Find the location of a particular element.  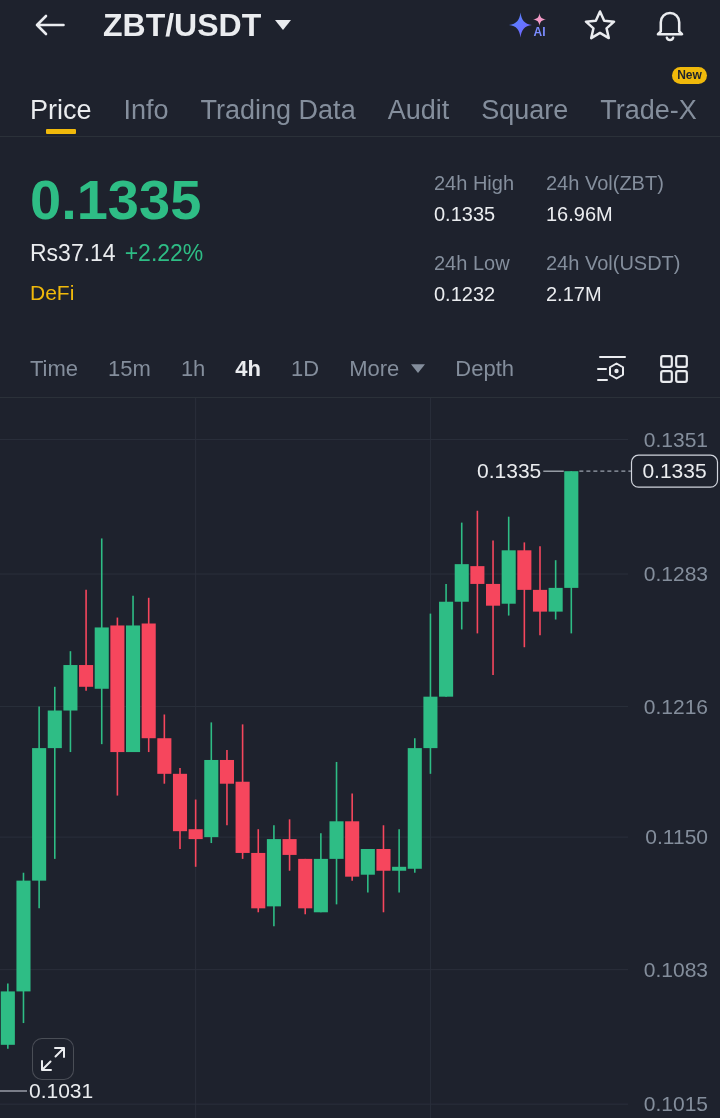

interval-tab: More is located at coordinates (387, 368).